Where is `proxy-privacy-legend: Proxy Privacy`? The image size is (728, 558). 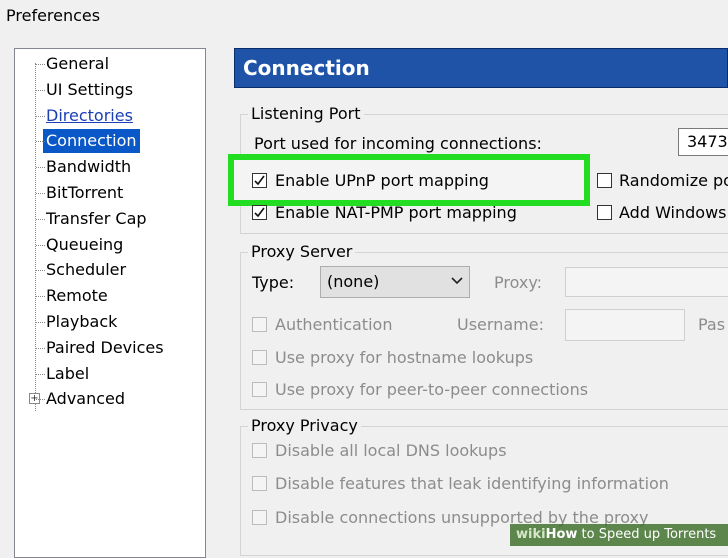
proxy-privacy-legend: Proxy Privacy is located at coordinates (304, 426).